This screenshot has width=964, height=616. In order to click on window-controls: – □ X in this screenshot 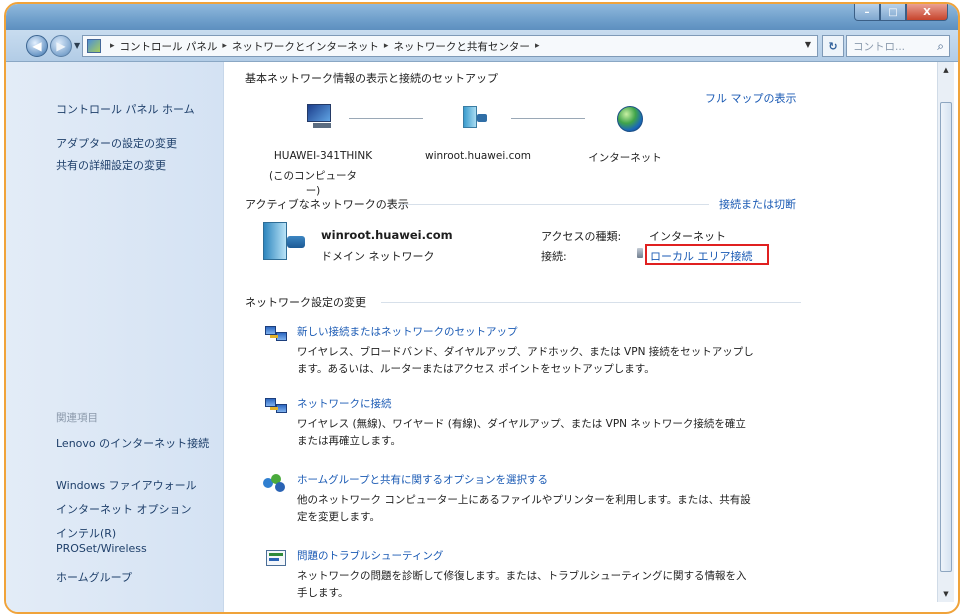, I will do `click(901, 13)`.